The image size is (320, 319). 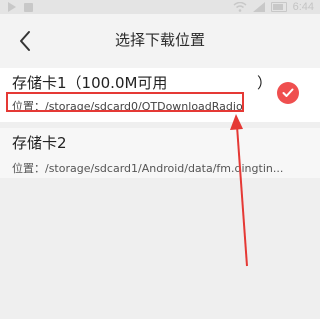 I want to click on status-left-icons, so click(x=20, y=7).